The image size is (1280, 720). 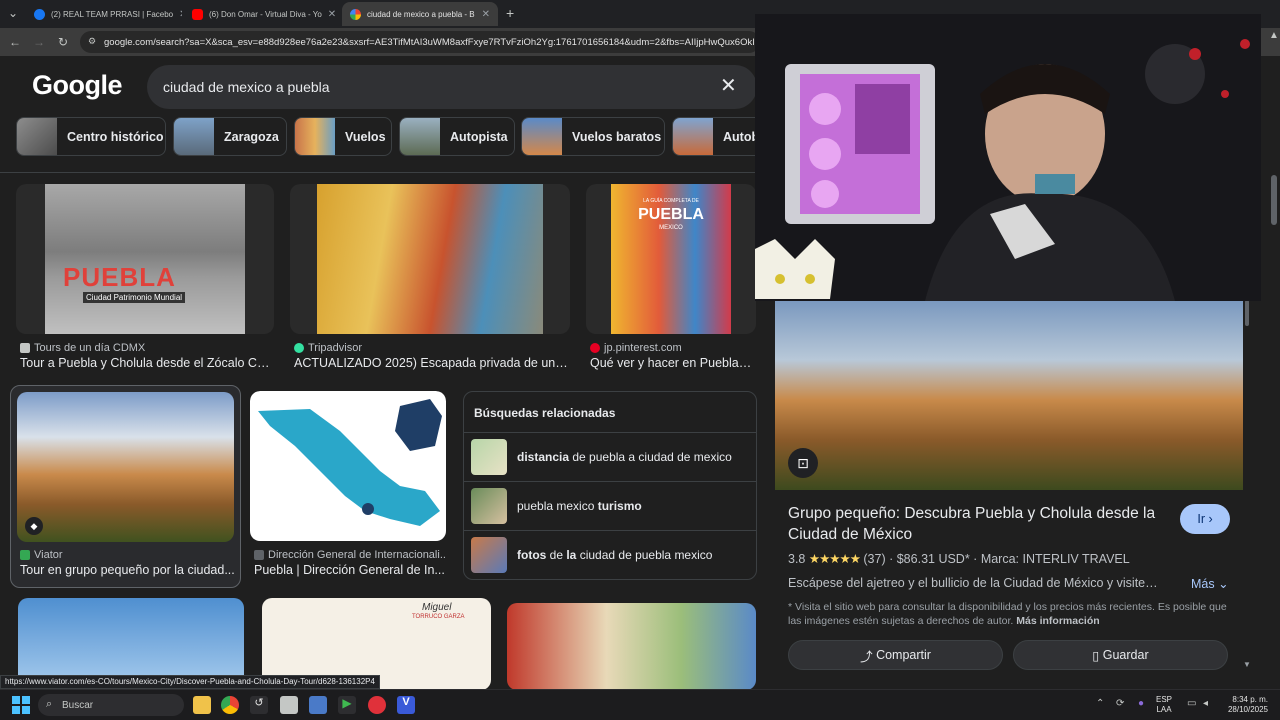 I want to click on related-item: distancia de puebla a ciudad de mexico, so click(x=610, y=456).